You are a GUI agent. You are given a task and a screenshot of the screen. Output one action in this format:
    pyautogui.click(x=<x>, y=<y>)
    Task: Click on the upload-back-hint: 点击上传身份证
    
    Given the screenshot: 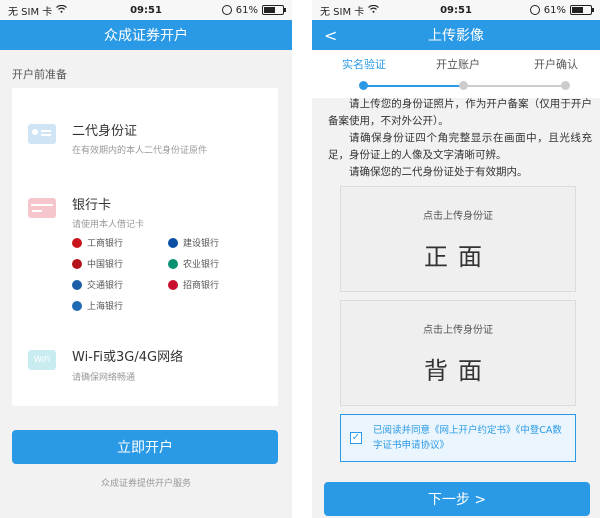 What is the action you would take?
    pyautogui.click(x=458, y=330)
    